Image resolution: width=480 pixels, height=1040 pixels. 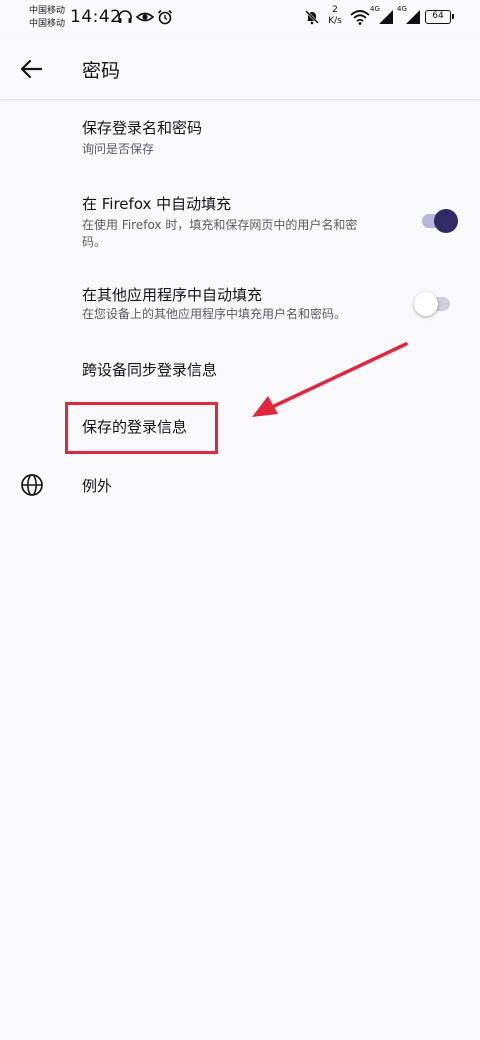 What do you see at coordinates (330, 379) in the screenshot?
I see `annotation-arrow` at bounding box center [330, 379].